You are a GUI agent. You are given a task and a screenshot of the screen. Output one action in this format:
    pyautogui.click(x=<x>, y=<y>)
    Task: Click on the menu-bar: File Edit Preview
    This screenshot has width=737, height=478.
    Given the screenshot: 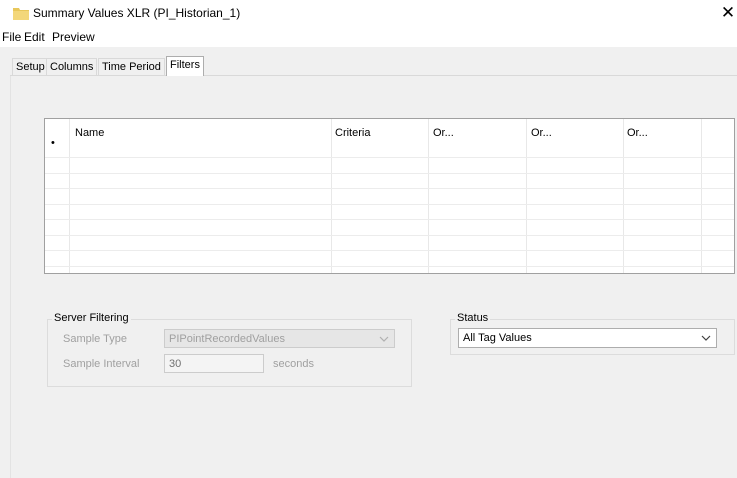 What is the action you would take?
    pyautogui.click(x=368, y=37)
    